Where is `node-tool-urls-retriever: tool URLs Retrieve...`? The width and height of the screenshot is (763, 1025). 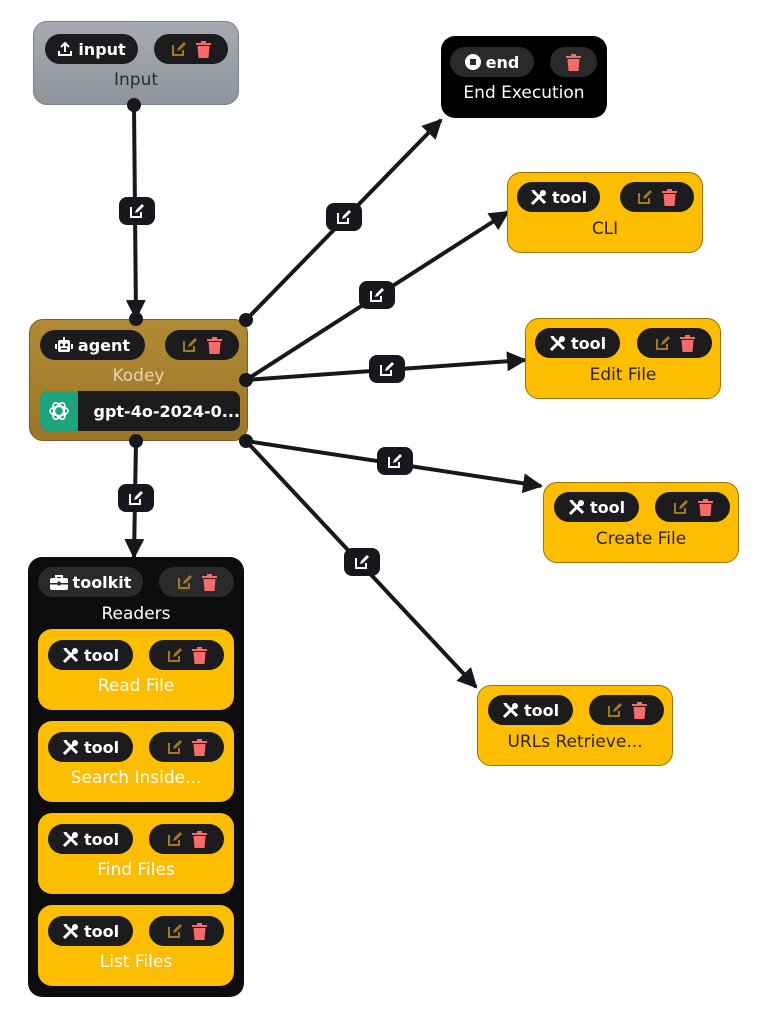 node-tool-urls-retriever: tool URLs Retrieve... is located at coordinates (575, 725).